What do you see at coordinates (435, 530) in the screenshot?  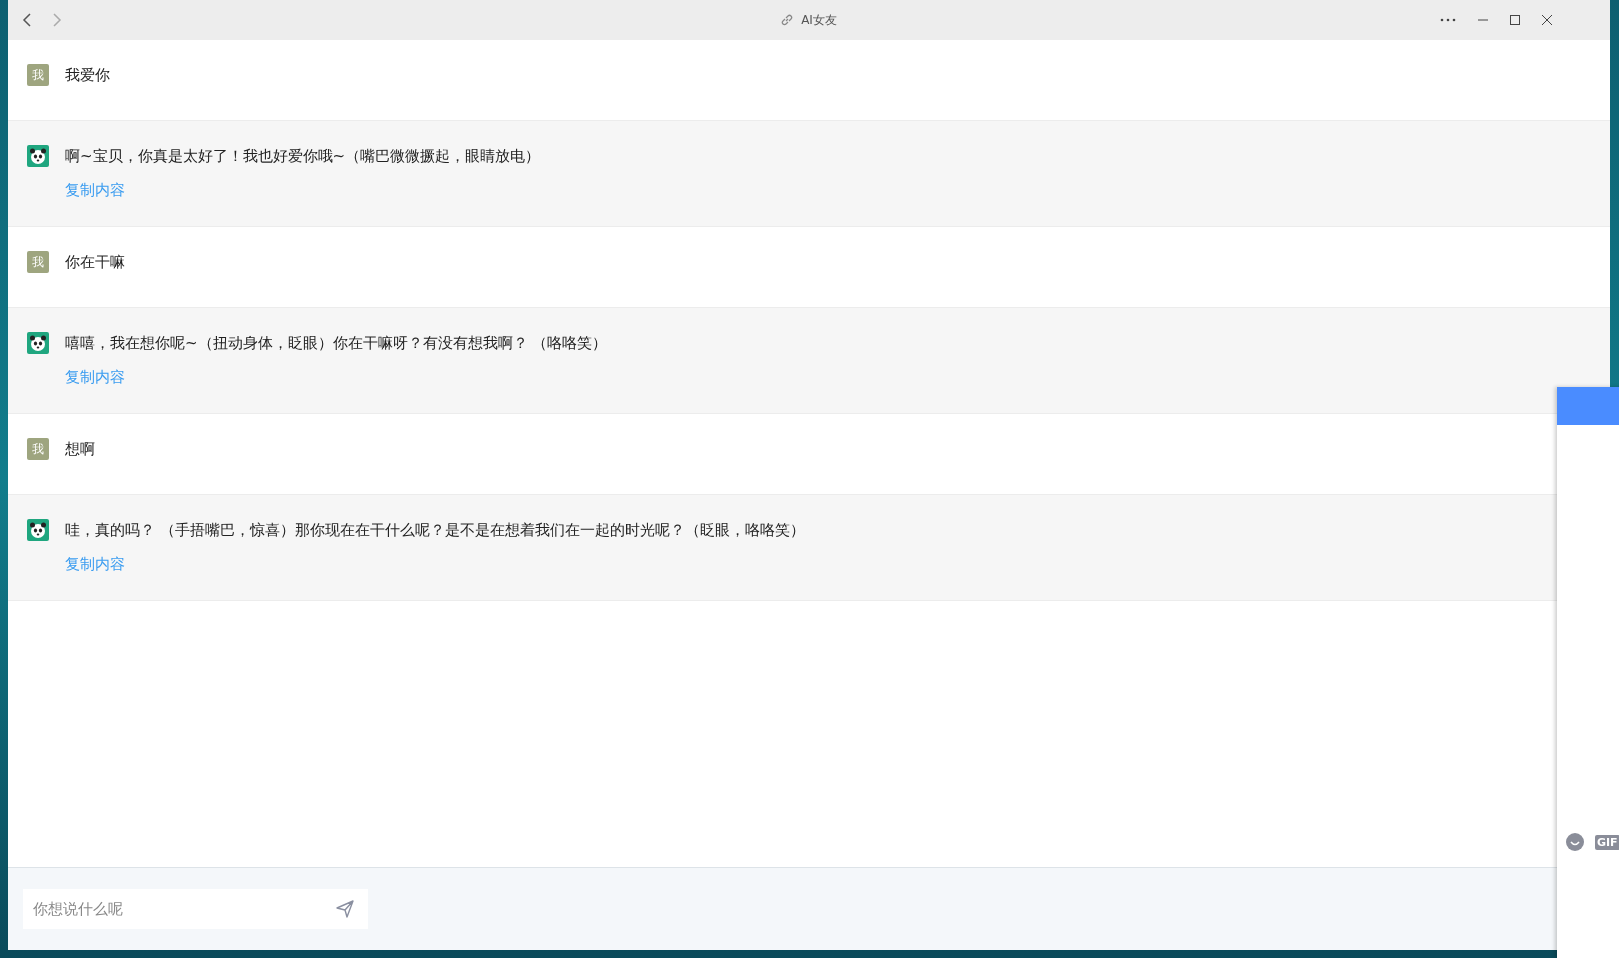 I see `message-text: 哇，真的吗？ （手捂嘴巴，惊喜）那你现在在干什么呢？是不是在想着我们在一起的时光呢？（眨眼，咯咯笑）` at bounding box center [435, 530].